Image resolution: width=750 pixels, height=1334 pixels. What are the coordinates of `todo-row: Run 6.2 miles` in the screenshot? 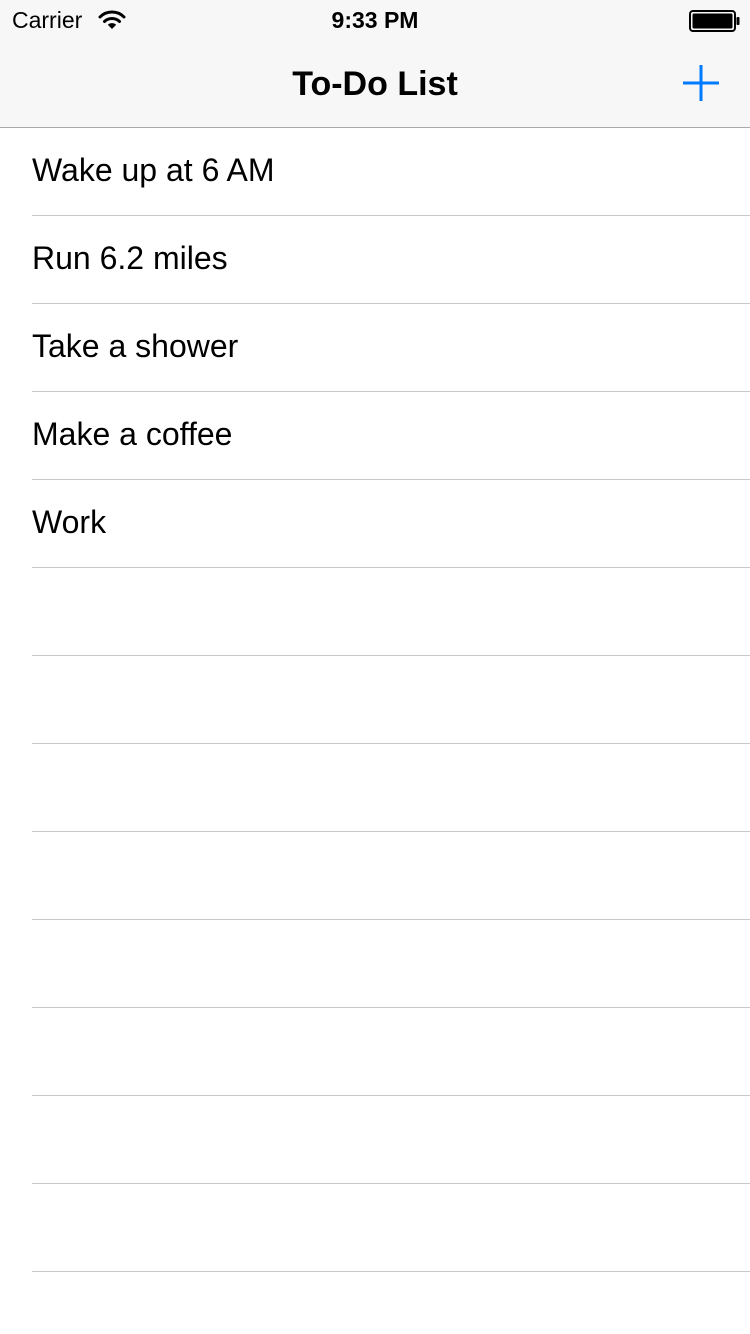 It's located at (375, 260).